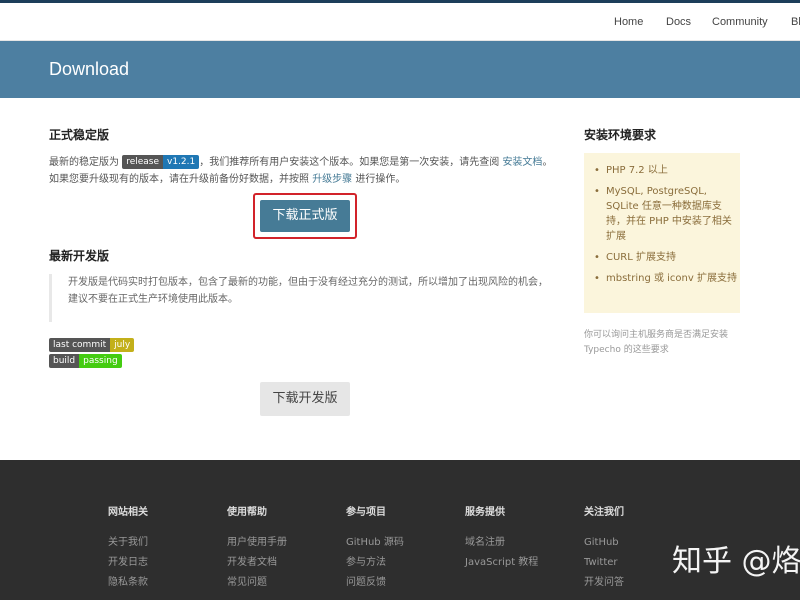  I want to click on build-badge-label: build, so click(64, 361).